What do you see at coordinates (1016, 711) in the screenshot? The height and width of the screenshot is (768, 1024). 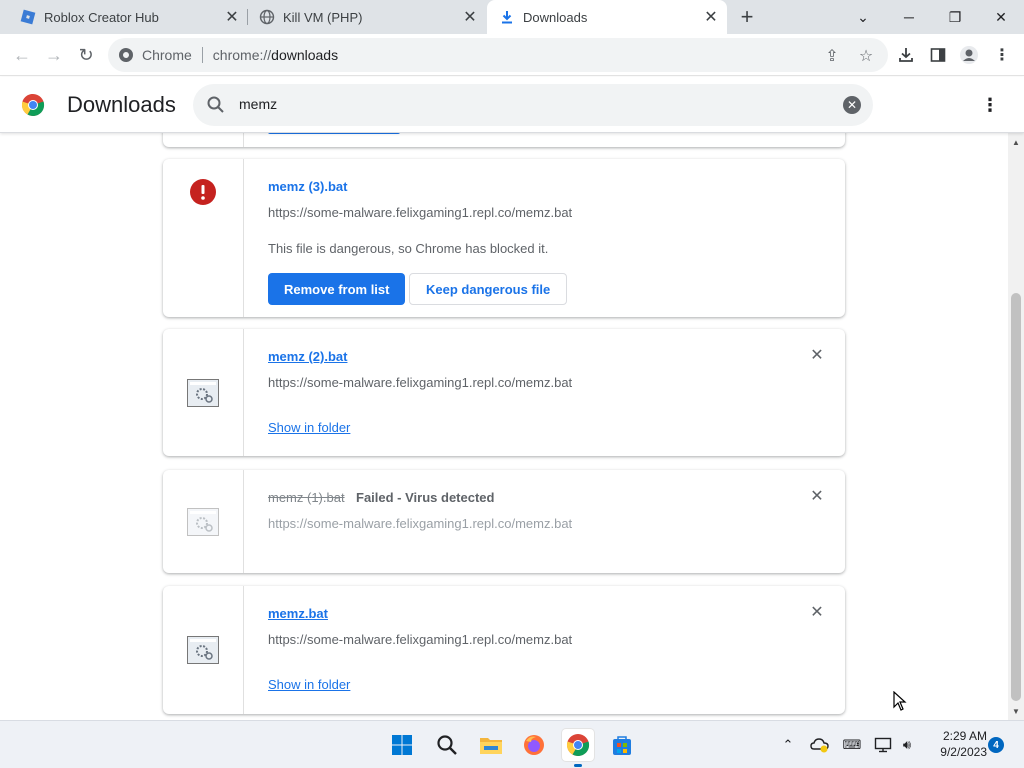 I see `scroll-down-arrow-icon: ▼` at bounding box center [1016, 711].